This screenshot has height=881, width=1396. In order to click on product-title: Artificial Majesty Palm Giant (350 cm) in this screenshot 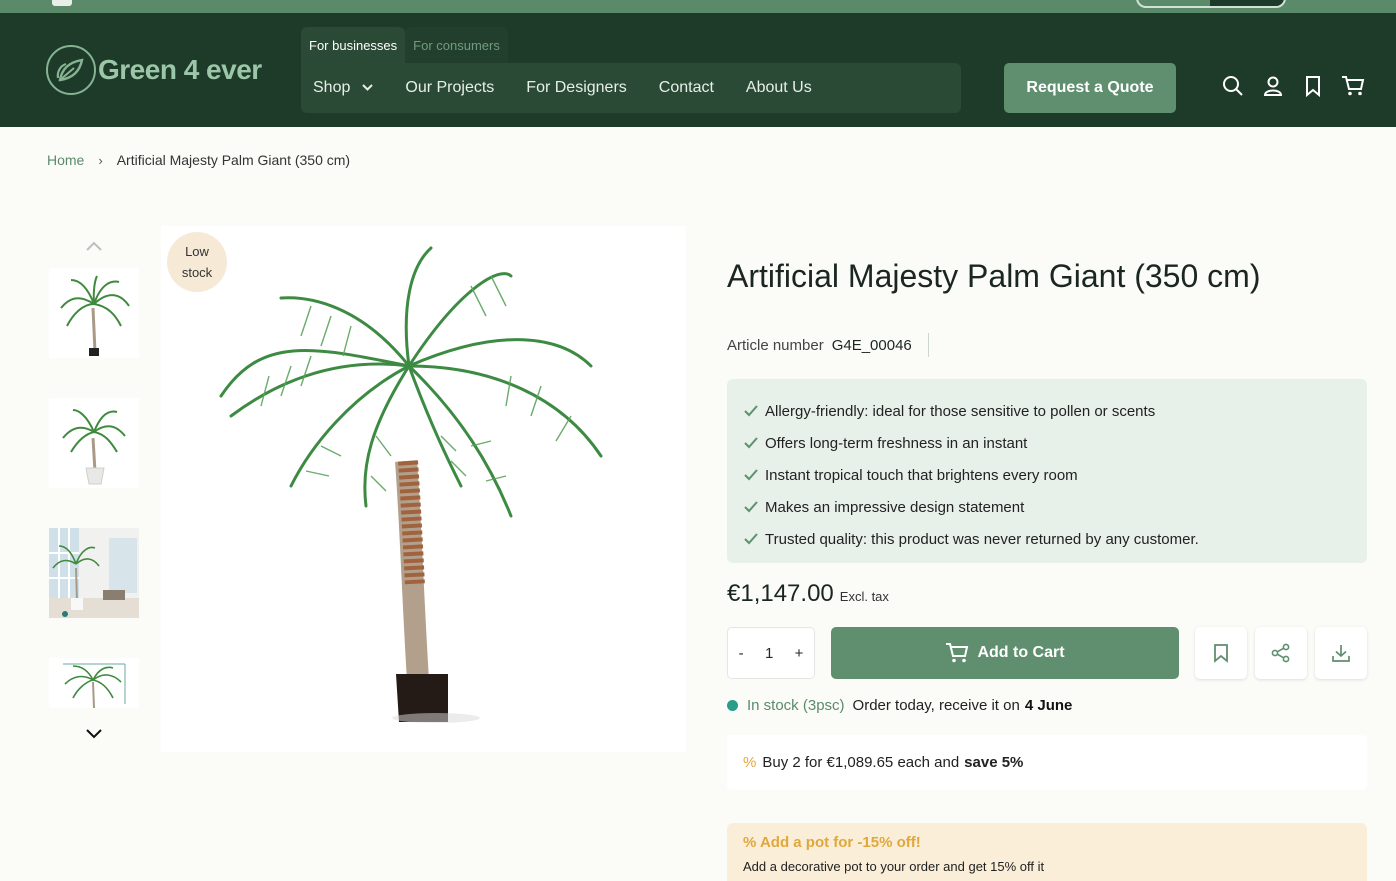, I will do `click(994, 276)`.